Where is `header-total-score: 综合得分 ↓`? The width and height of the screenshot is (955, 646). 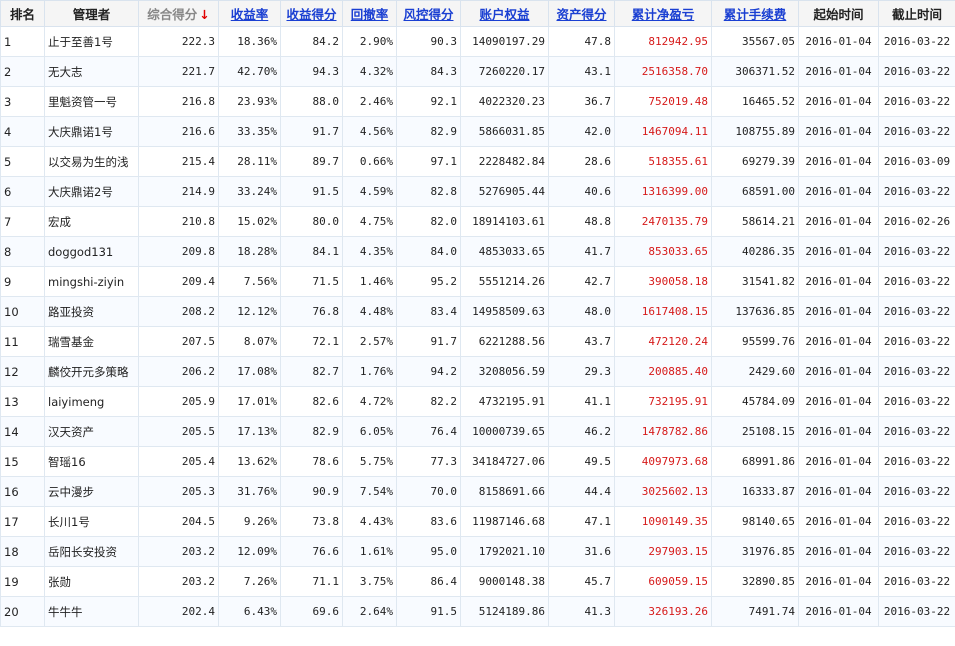
header-total-score: 综合得分 ↓ is located at coordinates (178, 13).